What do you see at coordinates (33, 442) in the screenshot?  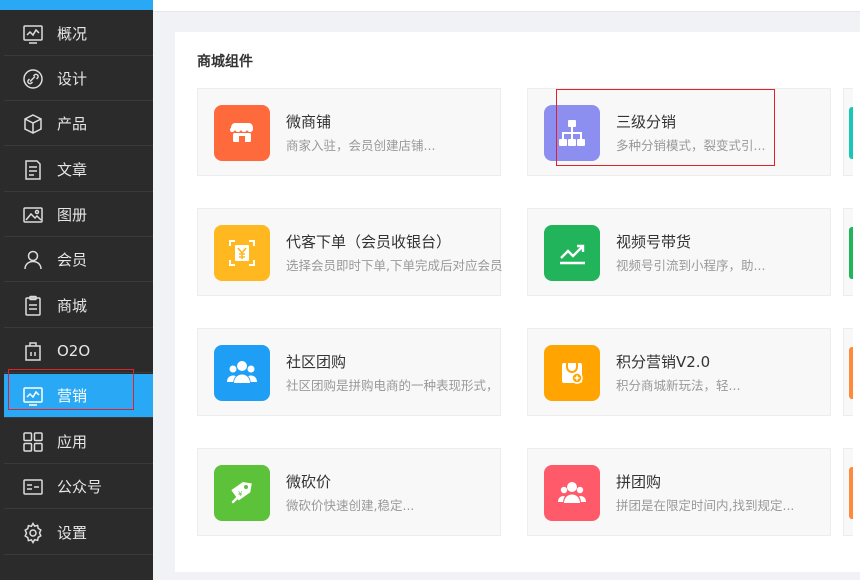 I see `grid-icon` at bounding box center [33, 442].